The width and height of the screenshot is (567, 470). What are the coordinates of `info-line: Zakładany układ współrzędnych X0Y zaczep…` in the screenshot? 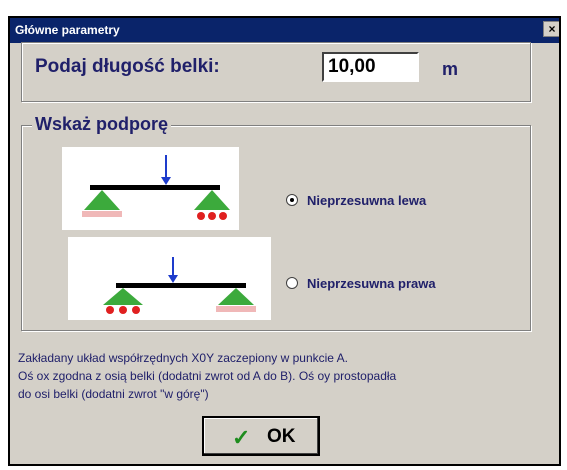 It's located at (183, 358).